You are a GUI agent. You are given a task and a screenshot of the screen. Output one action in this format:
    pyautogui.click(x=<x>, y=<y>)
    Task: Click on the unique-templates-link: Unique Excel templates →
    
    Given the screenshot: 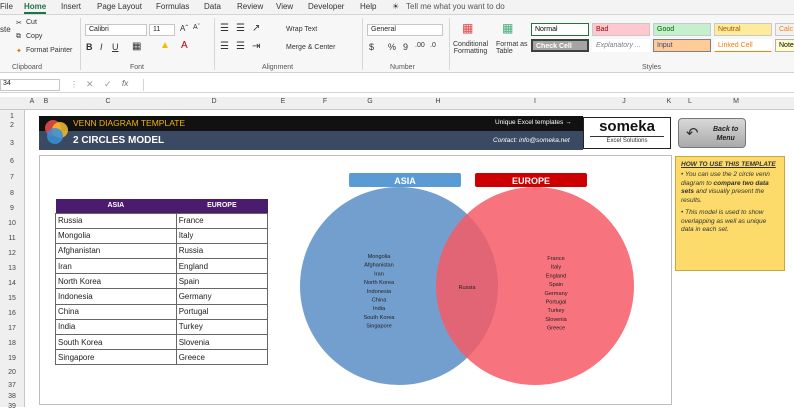 What is the action you would take?
    pyautogui.click(x=533, y=122)
    